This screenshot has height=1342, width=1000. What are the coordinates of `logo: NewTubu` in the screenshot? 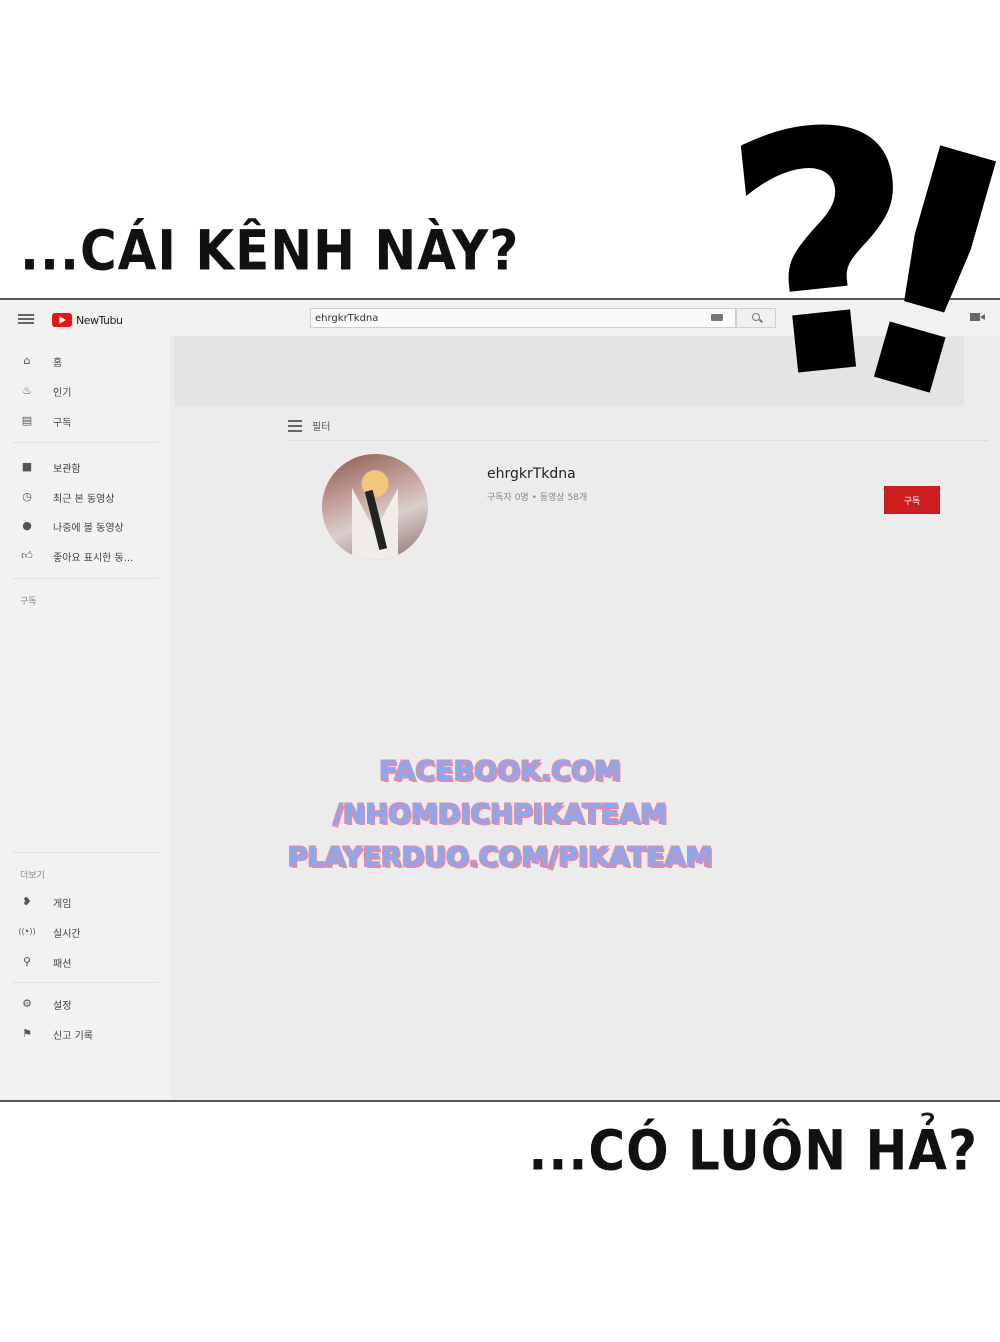 It's located at (87, 320).